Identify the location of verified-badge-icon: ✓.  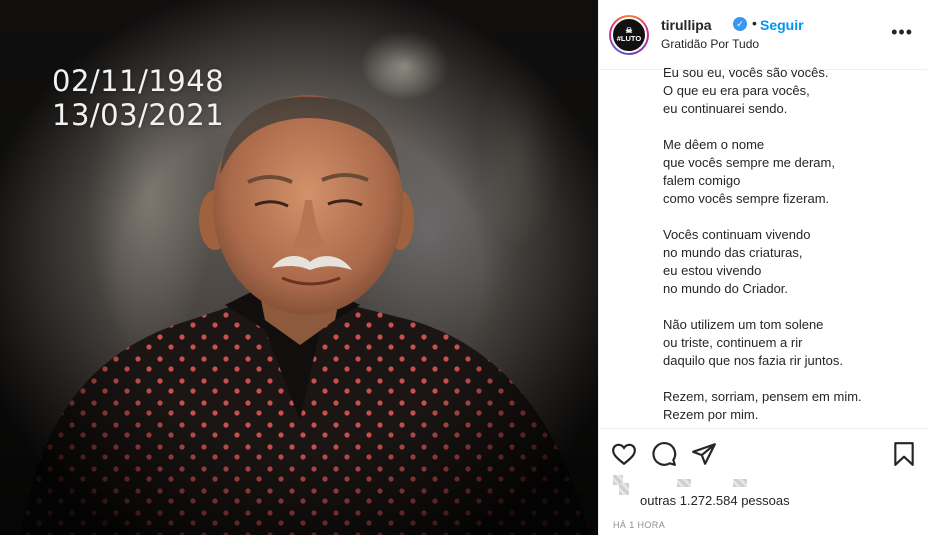
(740, 24).